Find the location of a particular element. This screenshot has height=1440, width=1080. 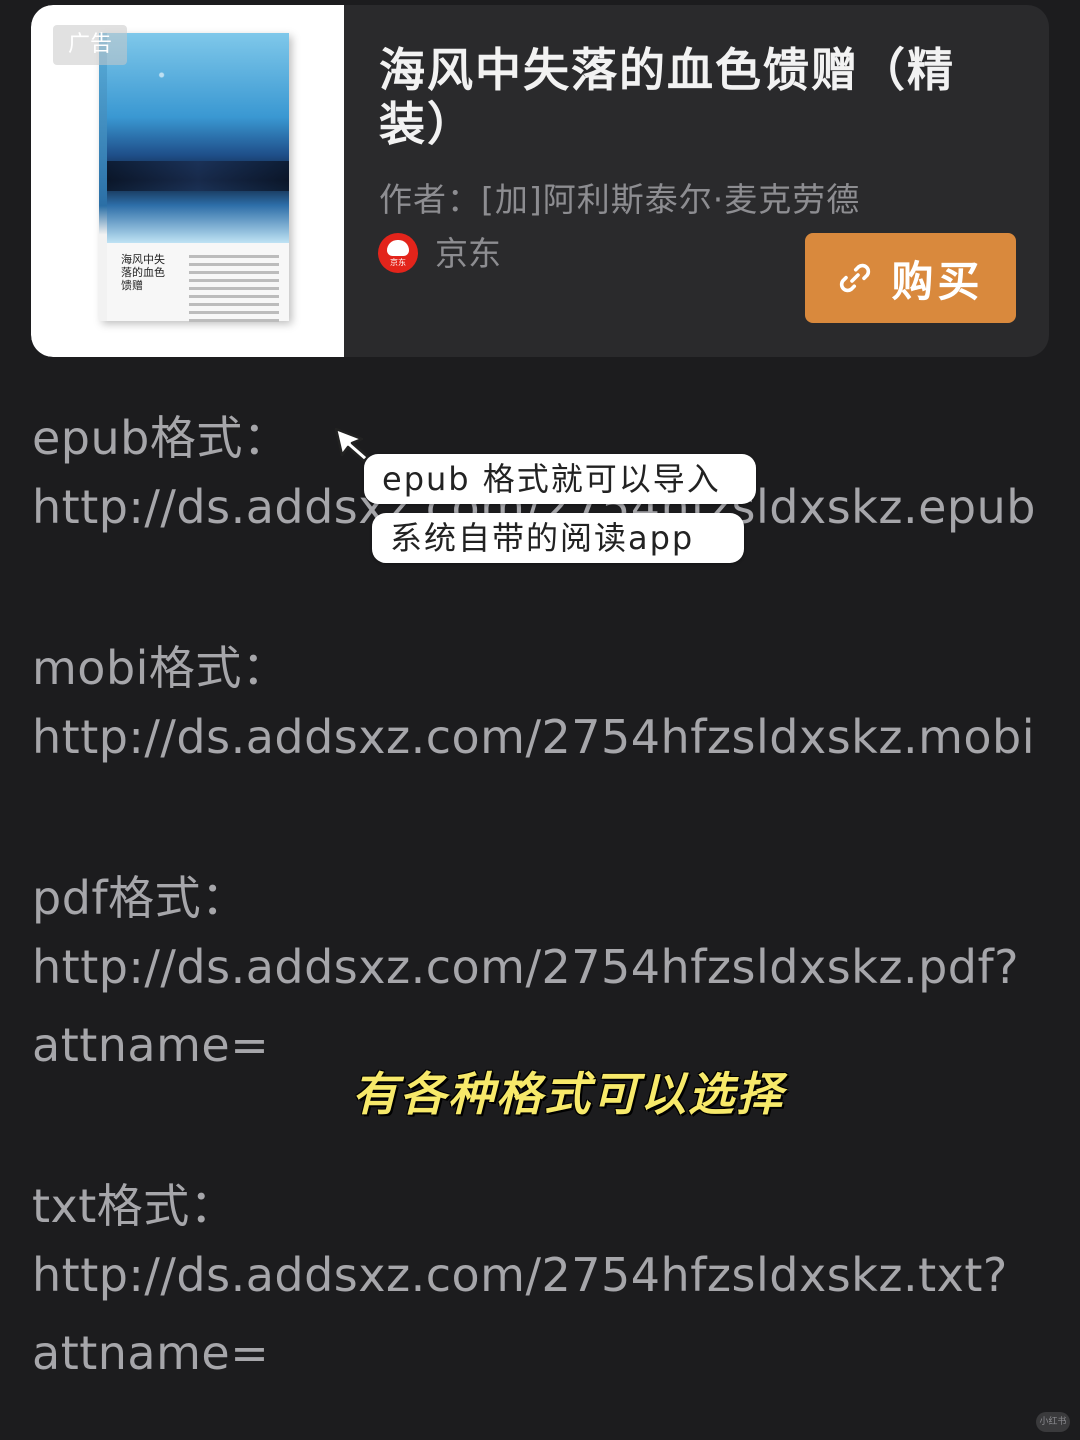

annotation-bubble-epub: epub 格式就可以导入 is located at coordinates (560, 479).